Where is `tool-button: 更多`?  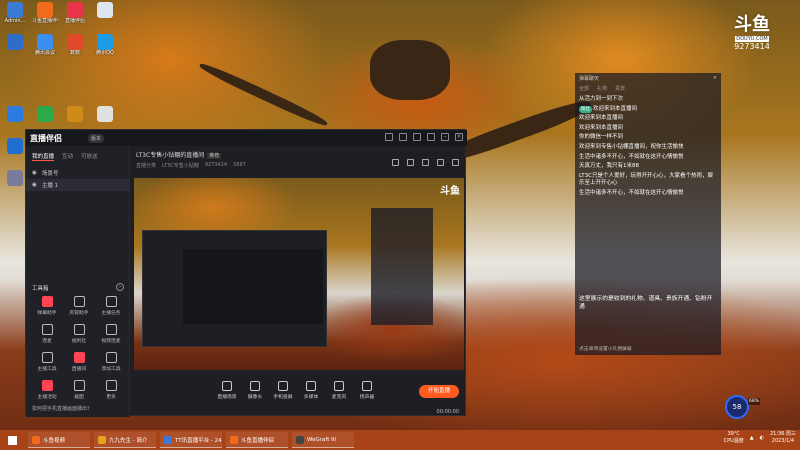 tool-button: 更多 is located at coordinates (111, 393).